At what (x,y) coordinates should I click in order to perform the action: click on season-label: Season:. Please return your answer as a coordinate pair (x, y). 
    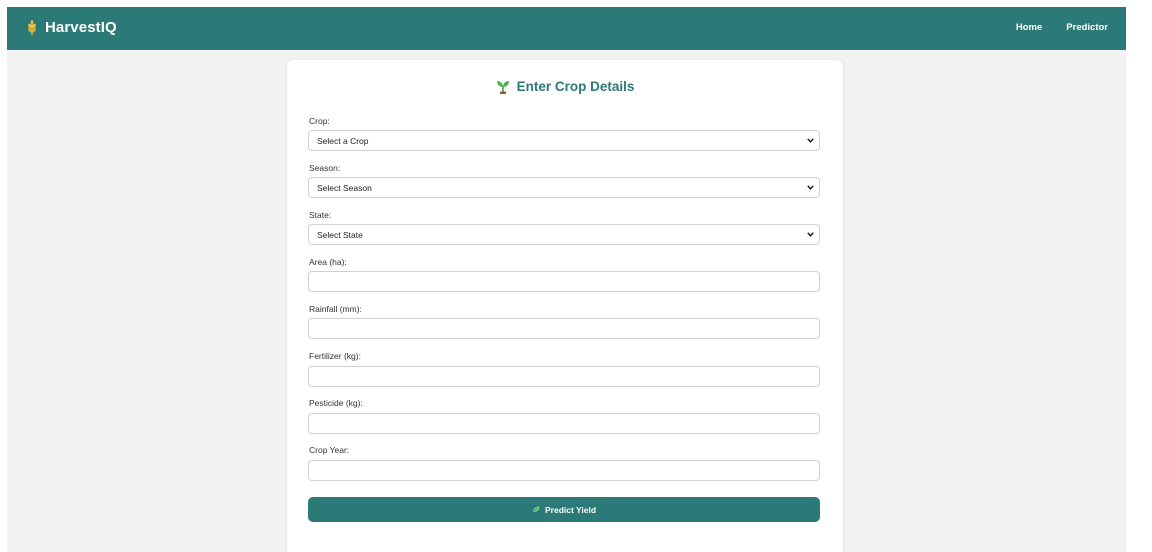
    Looking at the image, I should click on (325, 168).